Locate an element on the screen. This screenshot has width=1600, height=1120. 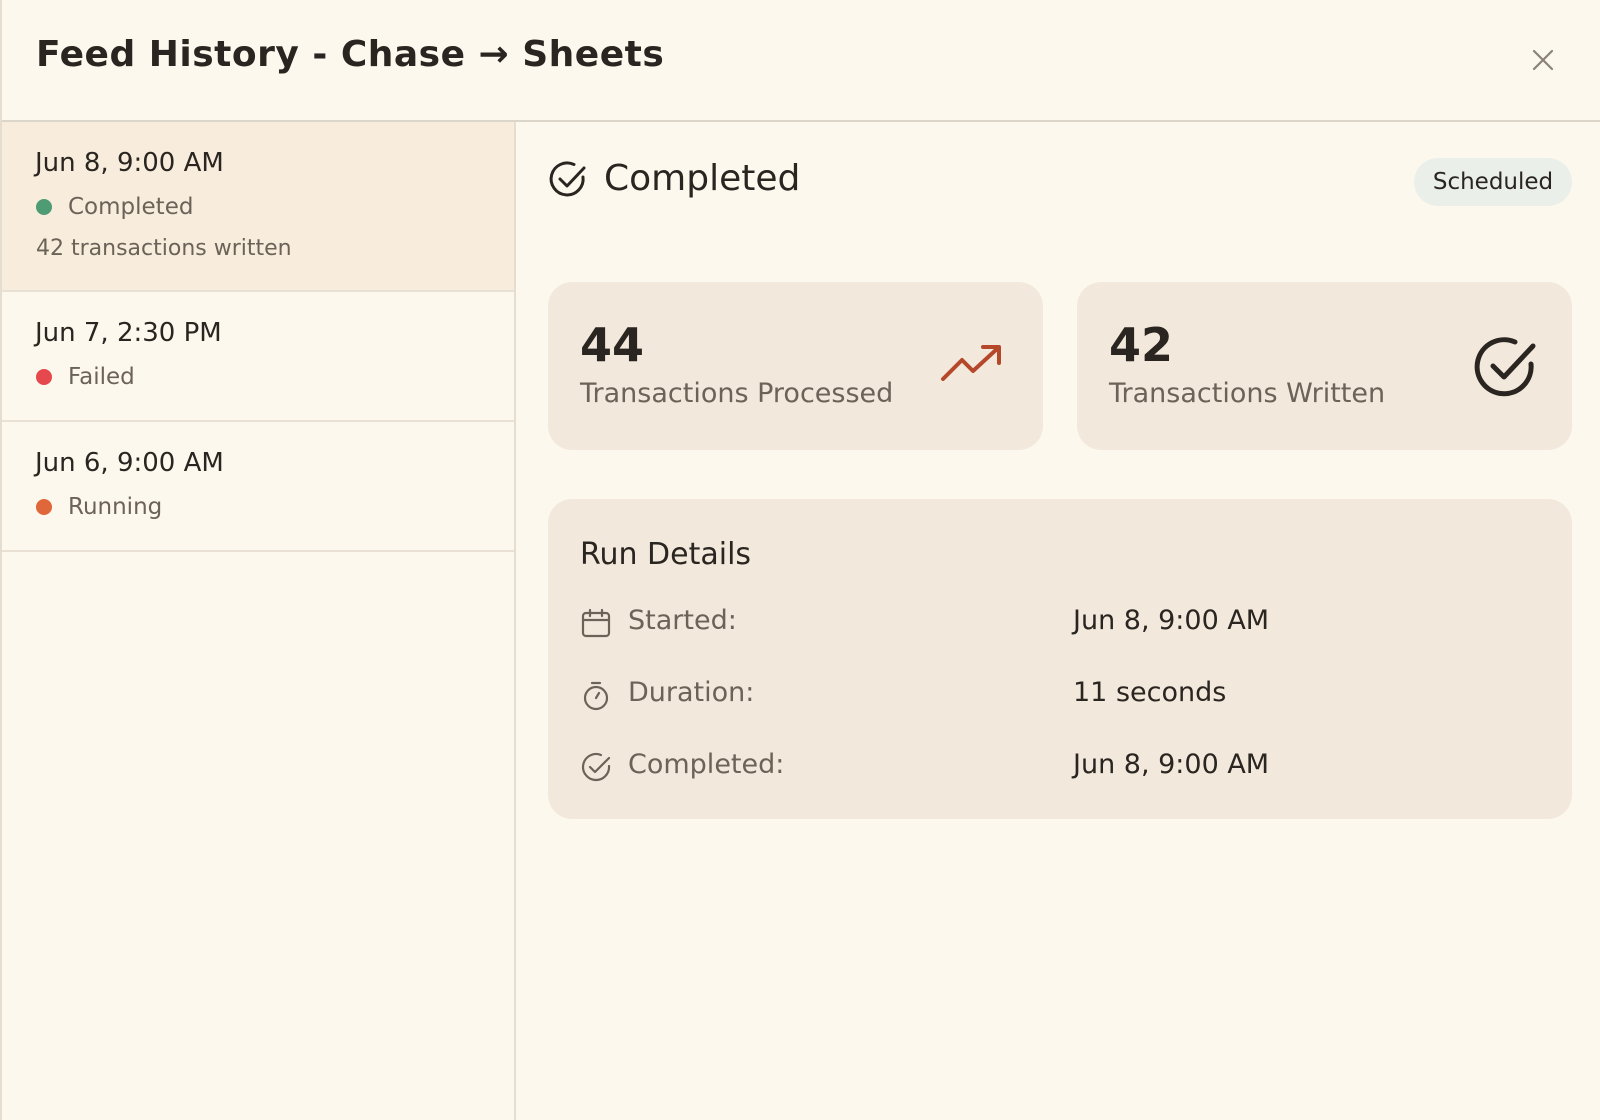
run-status: Running is located at coordinates (99, 507).